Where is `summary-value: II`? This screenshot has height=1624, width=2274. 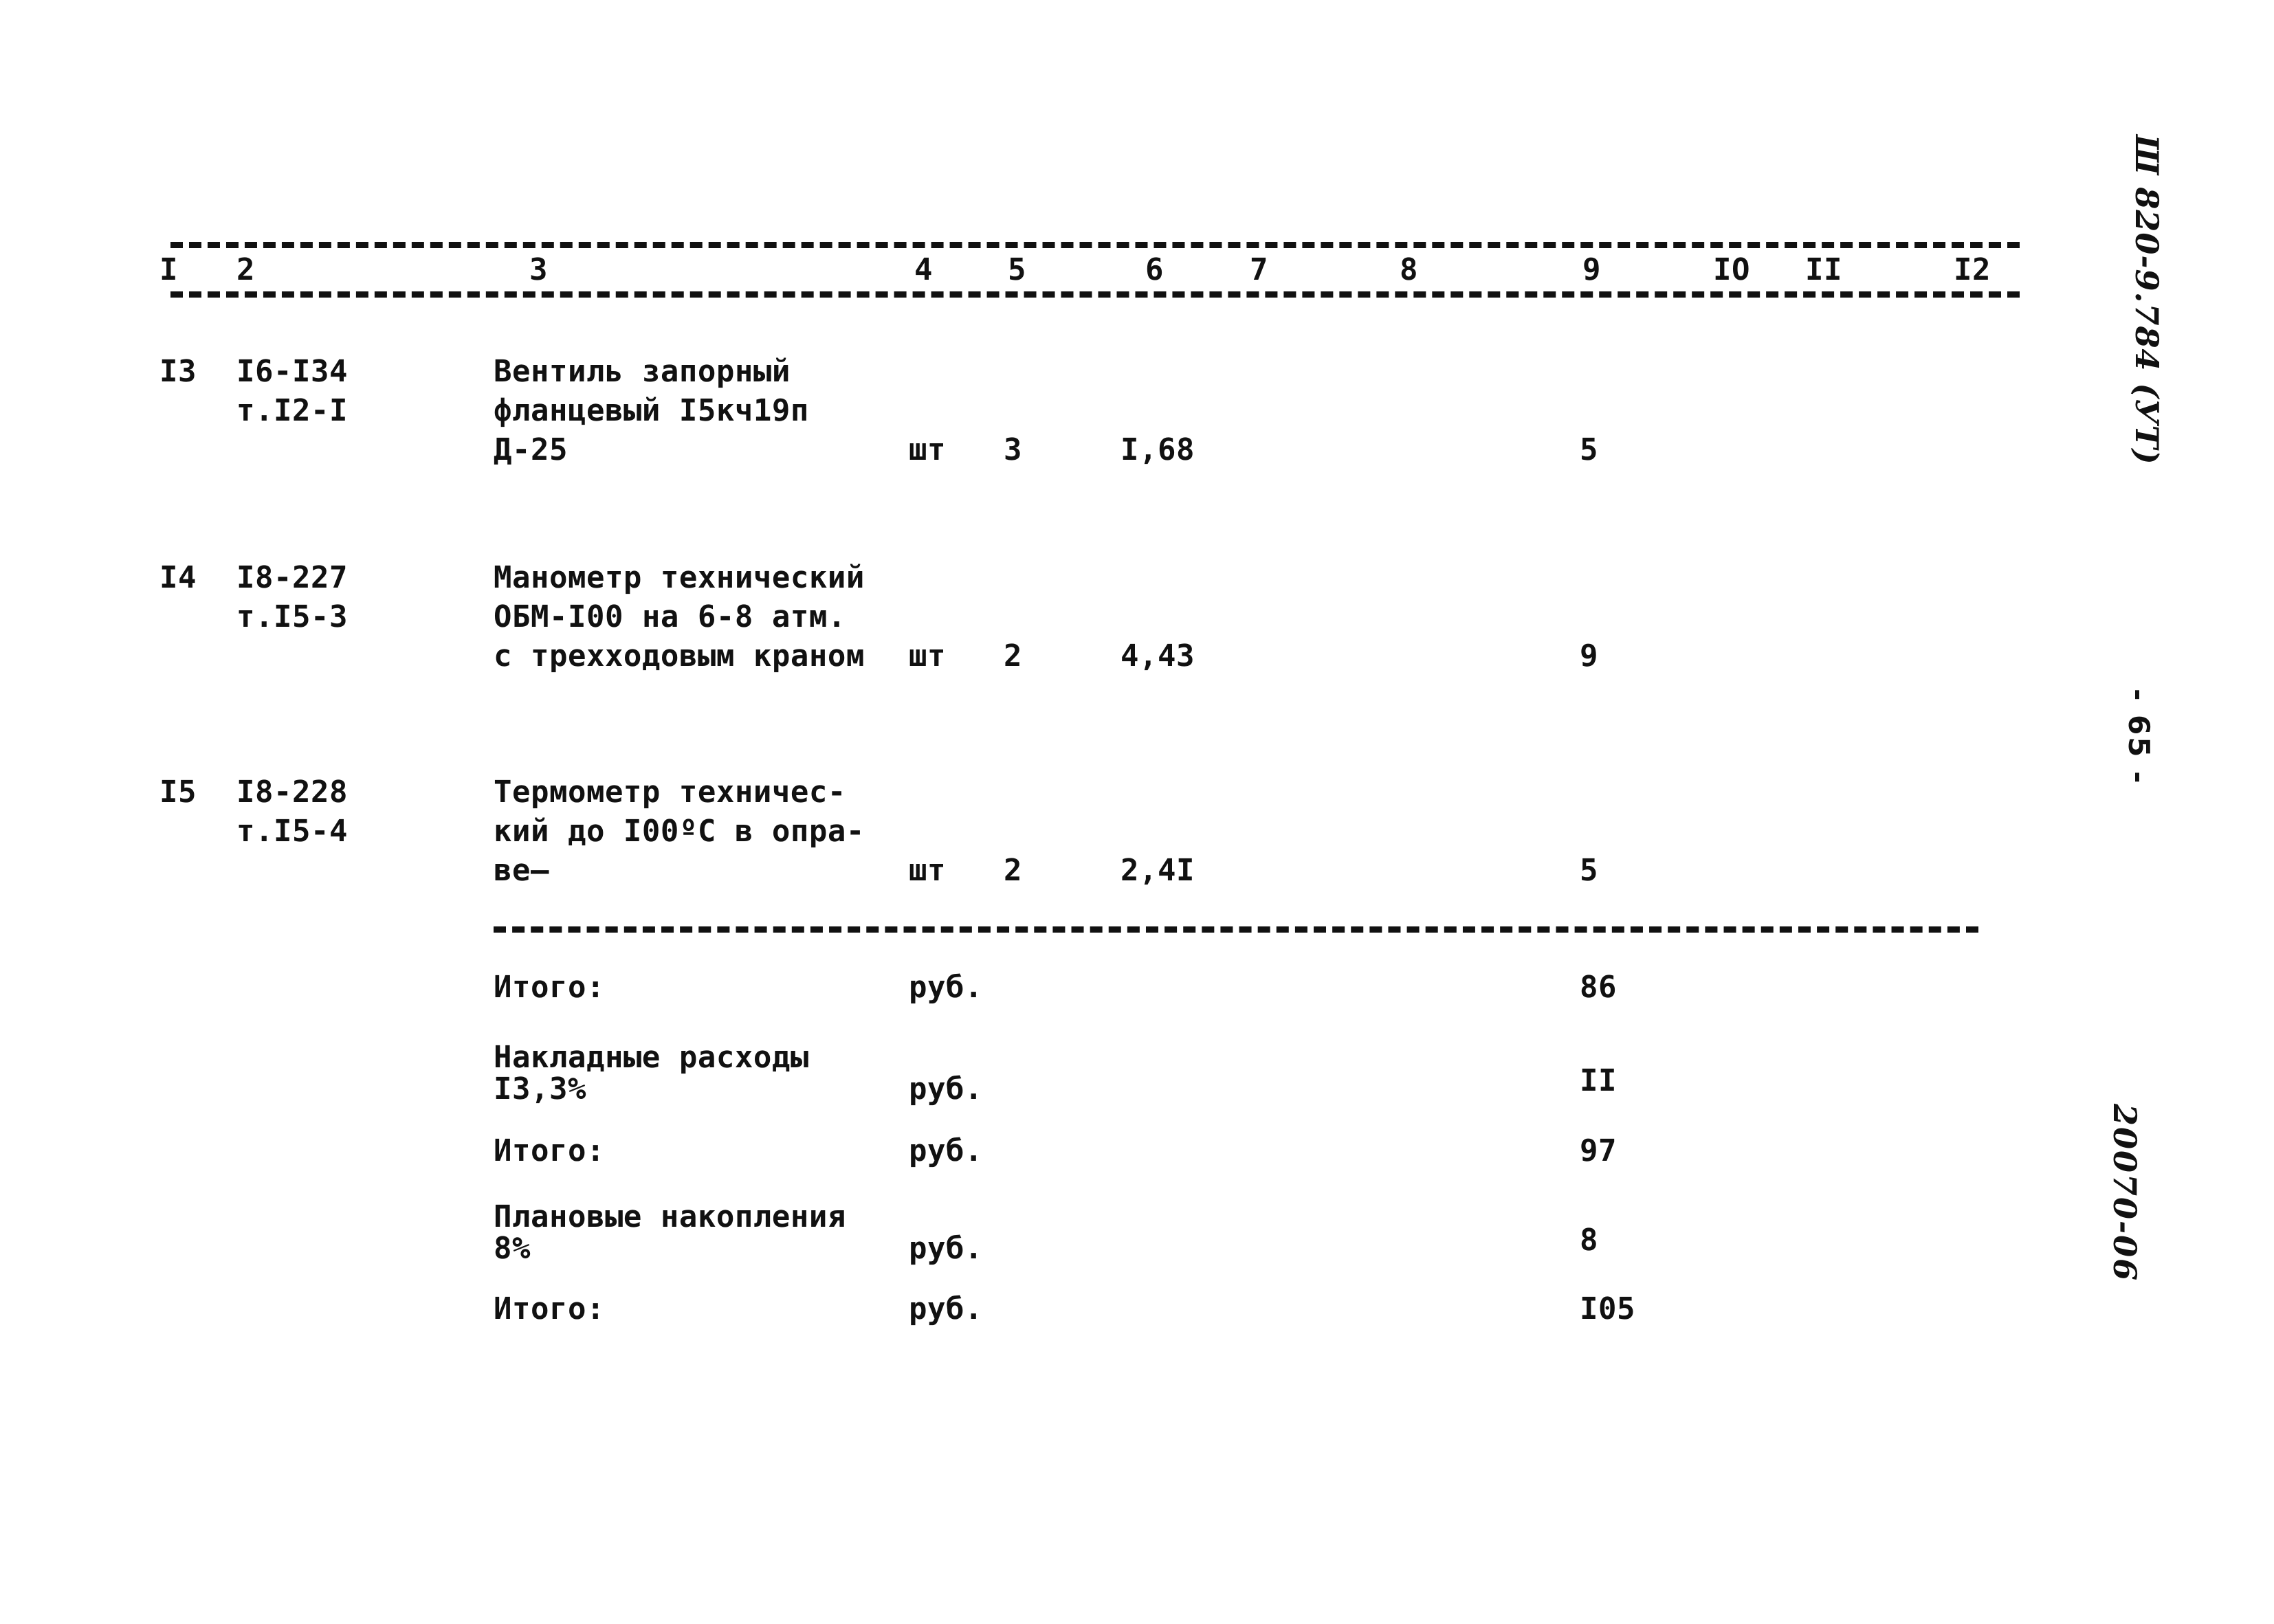 summary-value: II is located at coordinates (1598, 1080).